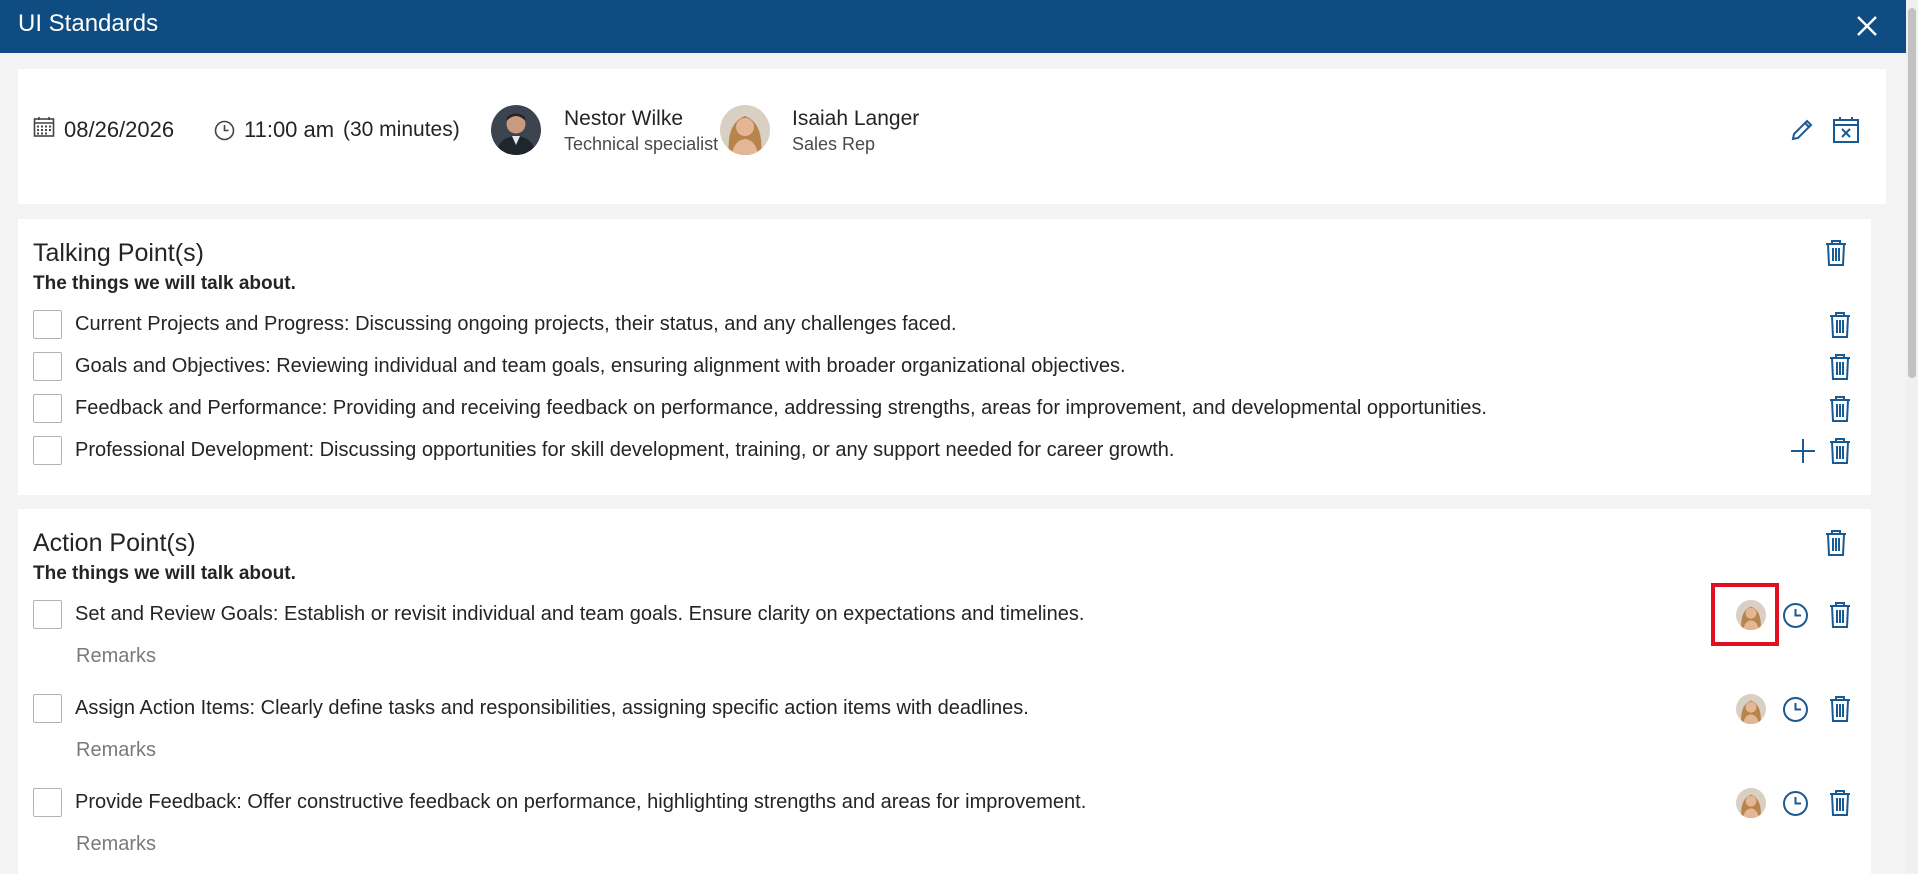 This screenshot has width=1918, height=874. I want to click on close-icon, so click(1867, 26).